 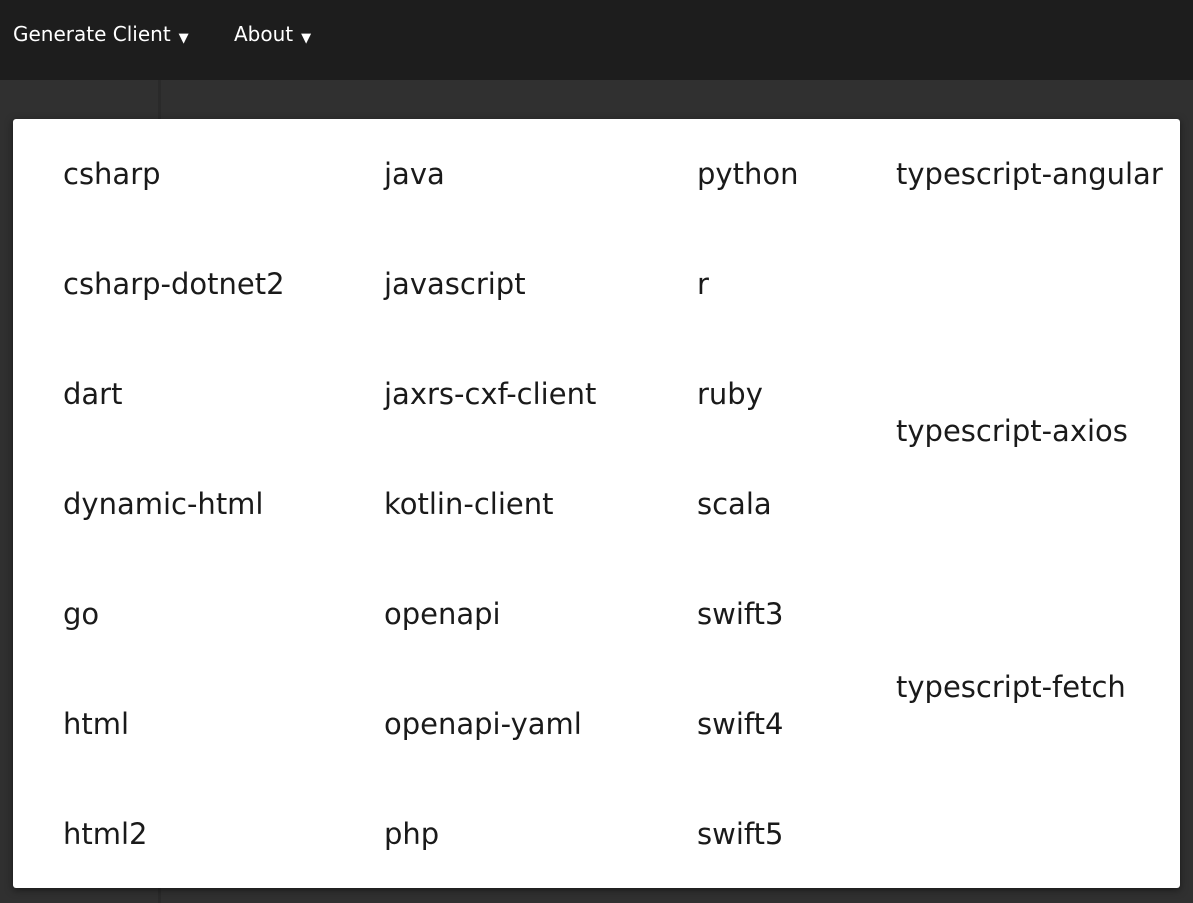 What do you see at coordinates (112, 174) in the screenshot?
I see `option-csharp: csharp` at bounding box center [112, 174].